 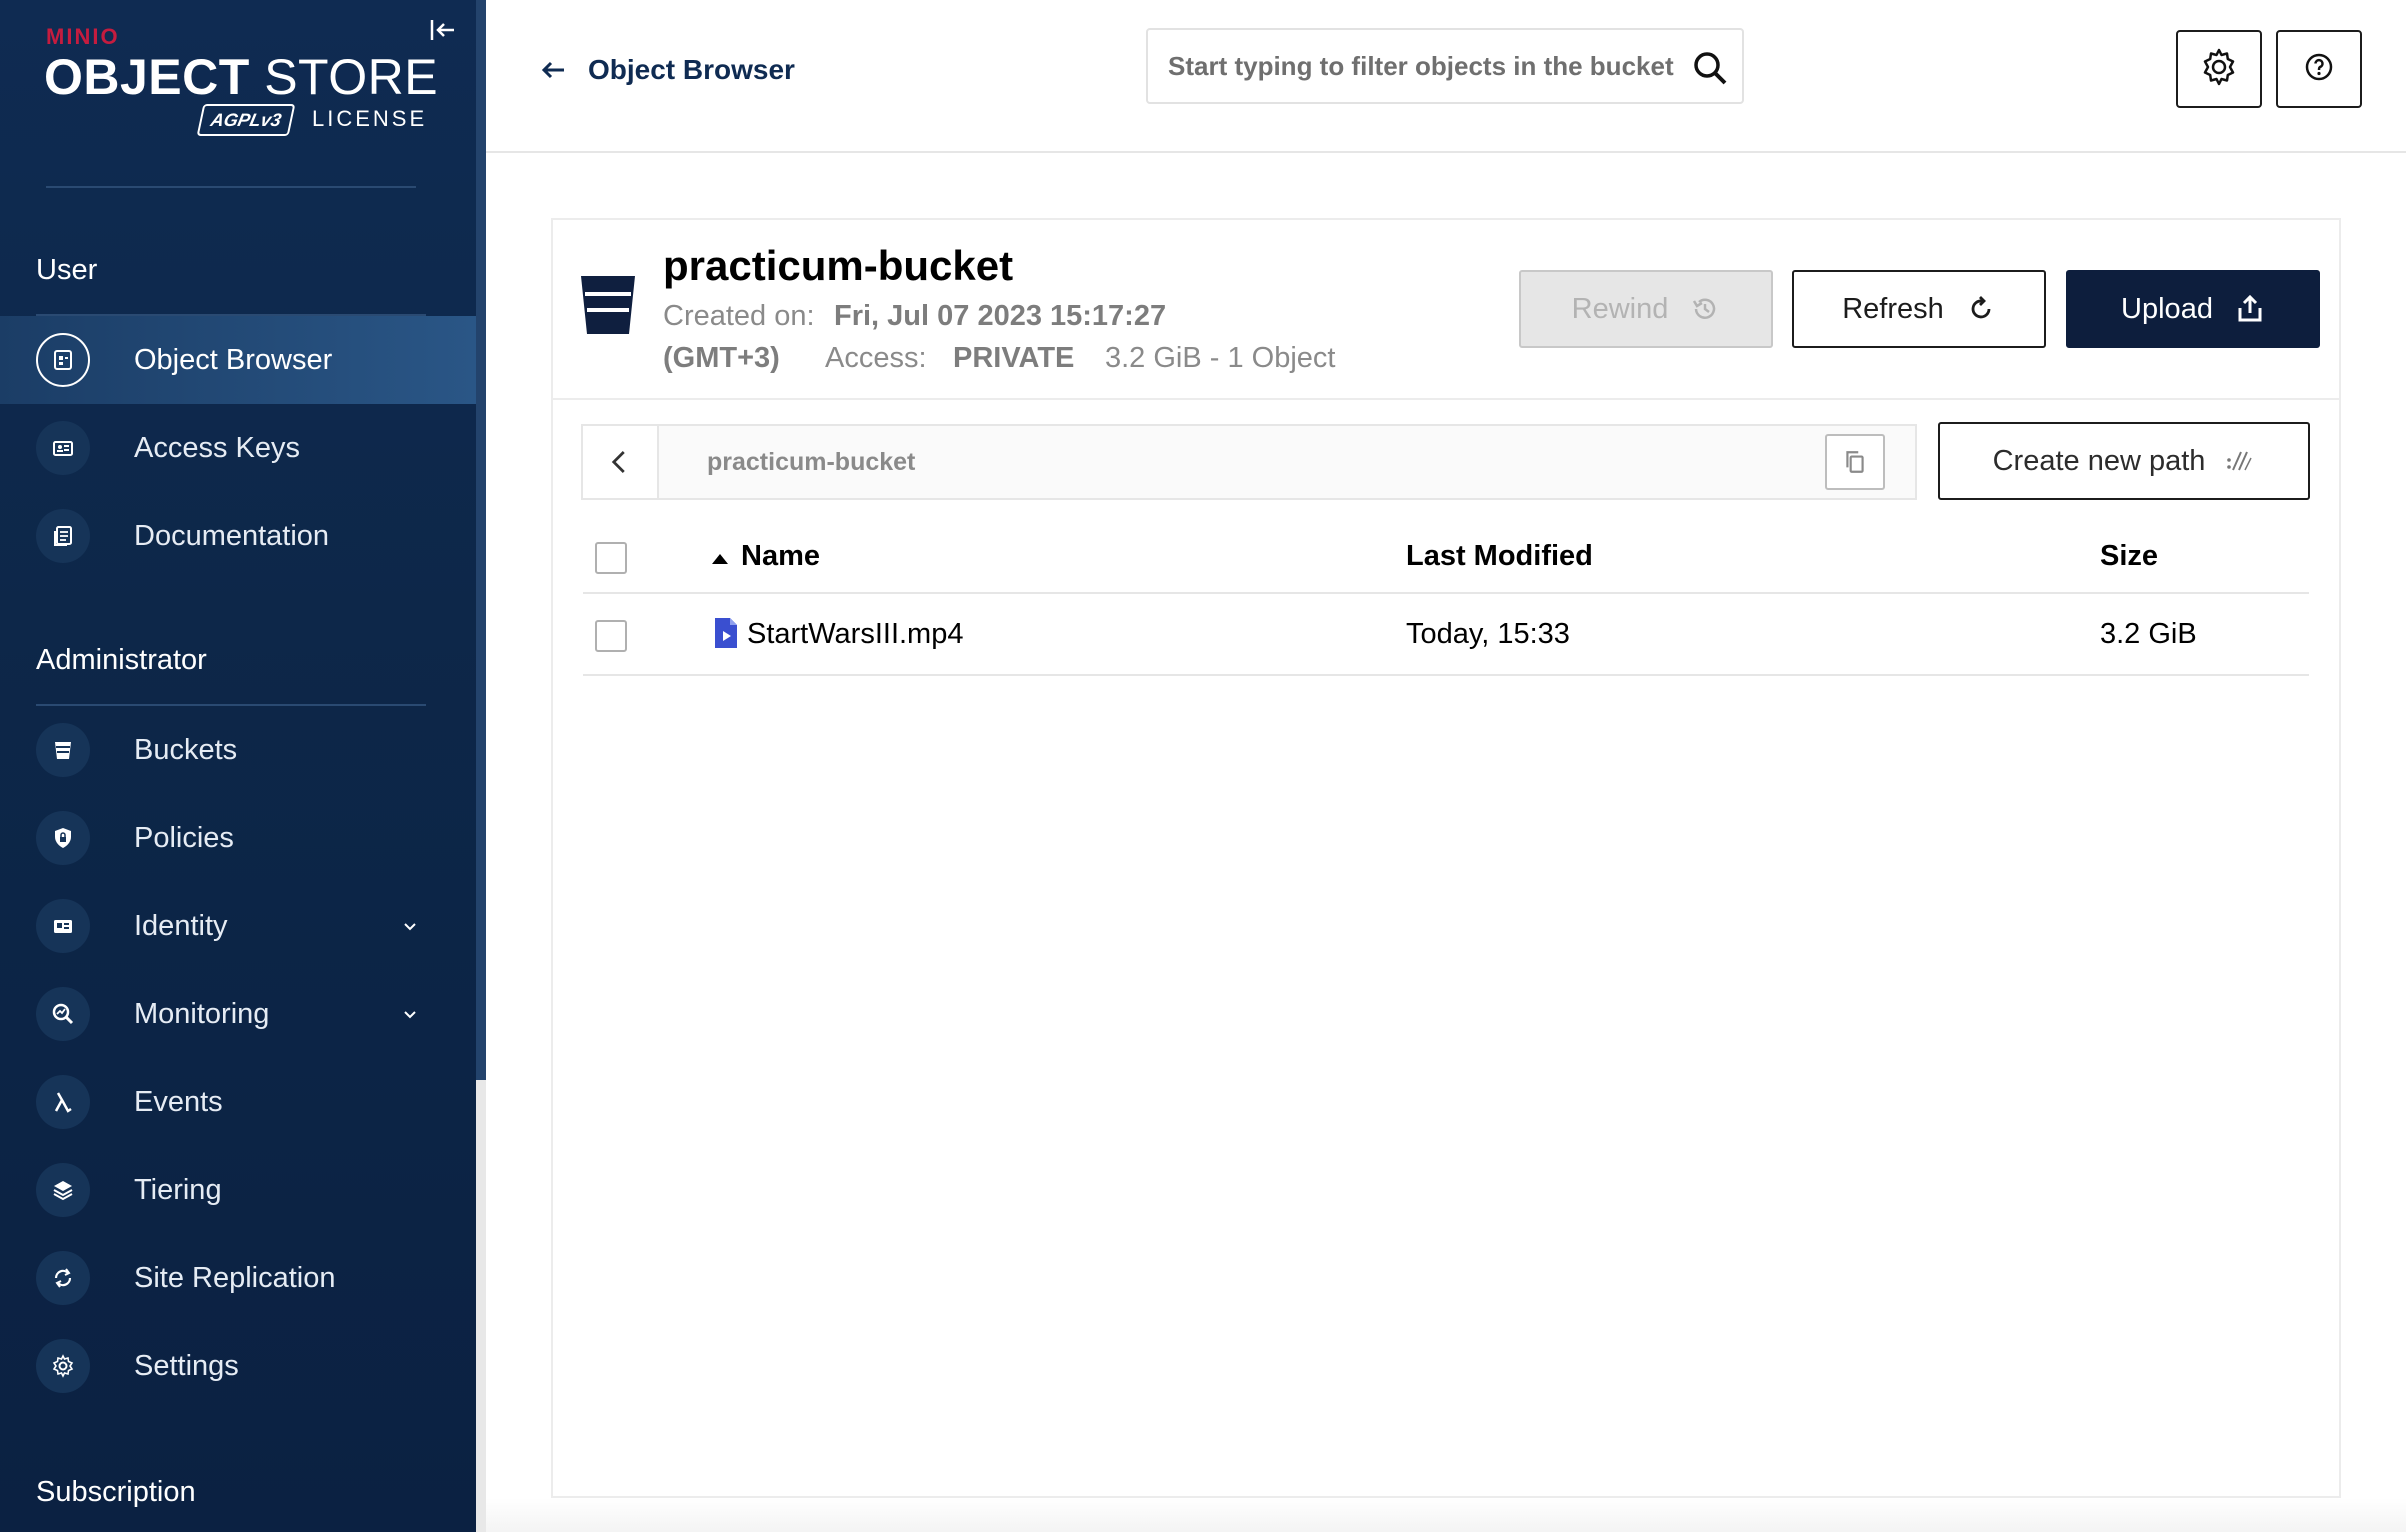 I want to click on sidebar-item-documentation: Documentation, so click(x=238, y=536).